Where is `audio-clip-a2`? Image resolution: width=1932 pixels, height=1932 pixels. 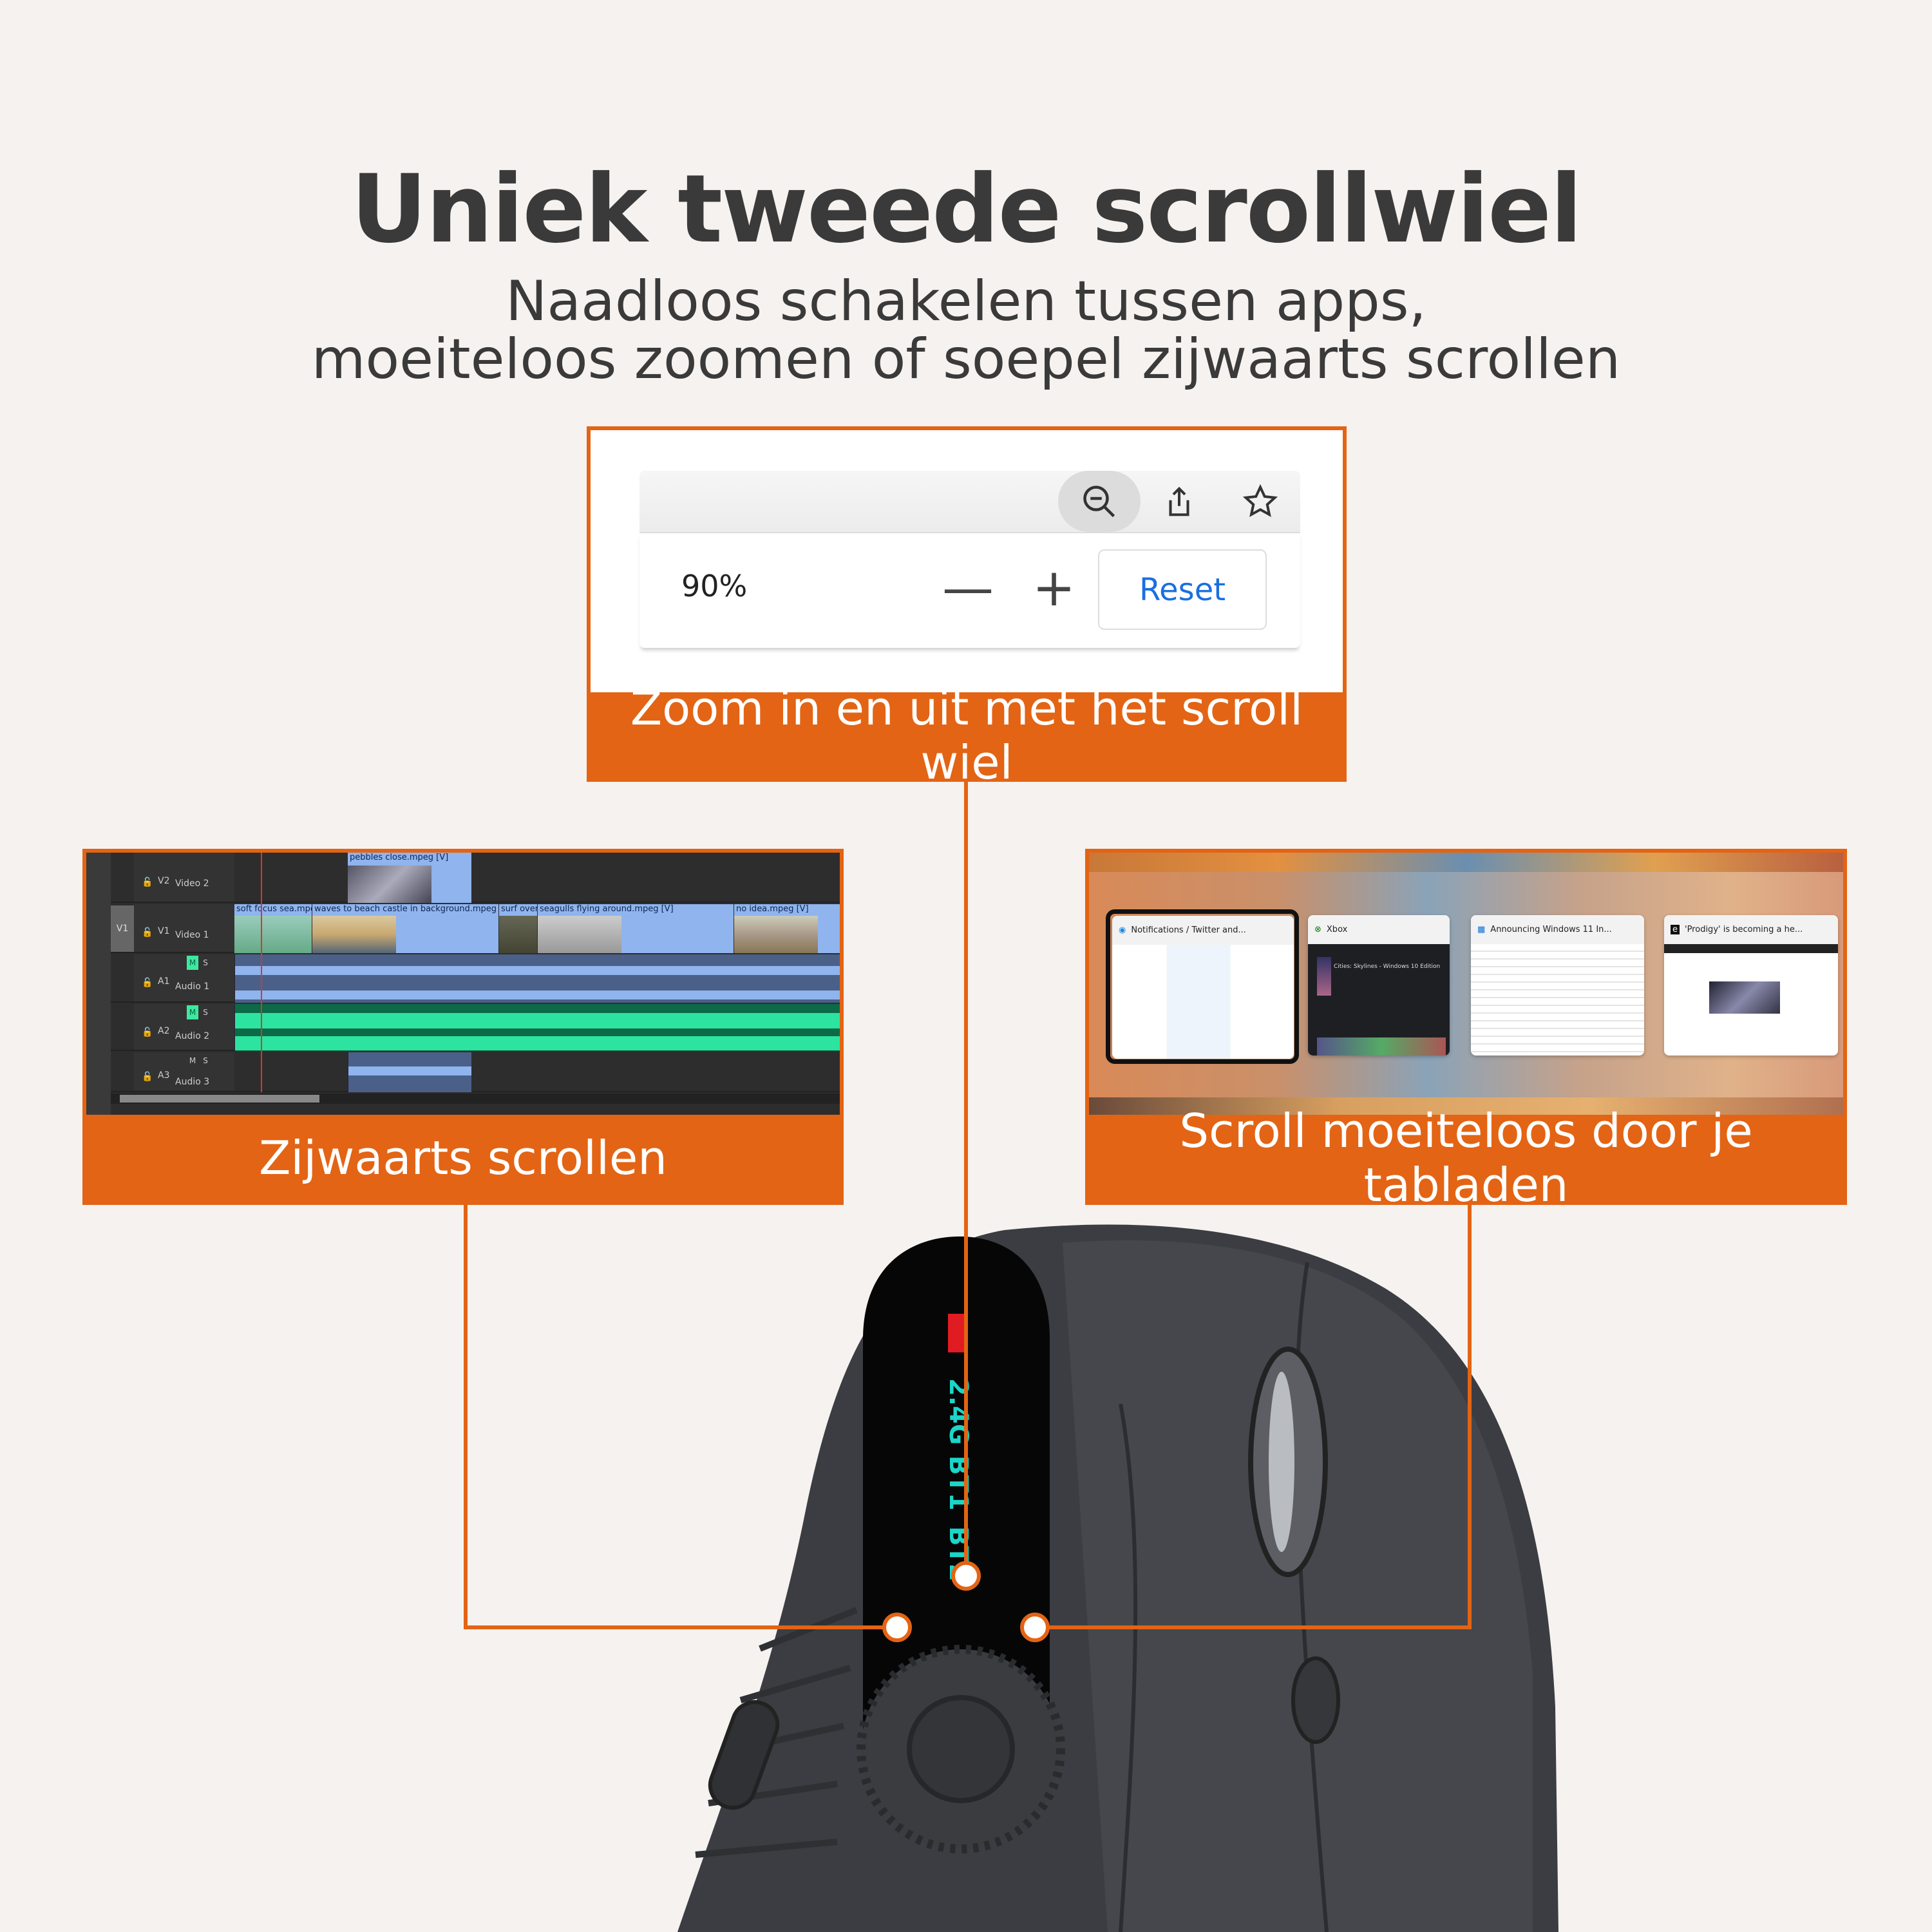
audio-clip-a2 is located at coordinates (537, 1027).